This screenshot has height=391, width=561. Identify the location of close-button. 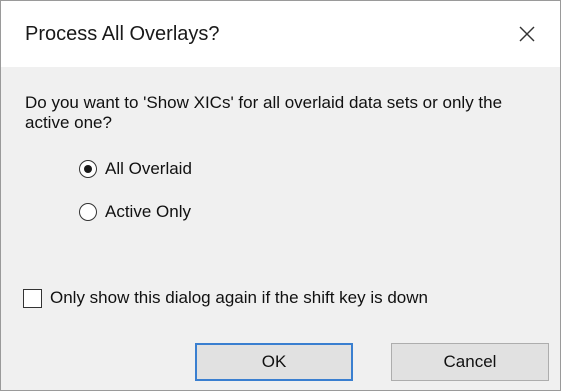
(527, 34).